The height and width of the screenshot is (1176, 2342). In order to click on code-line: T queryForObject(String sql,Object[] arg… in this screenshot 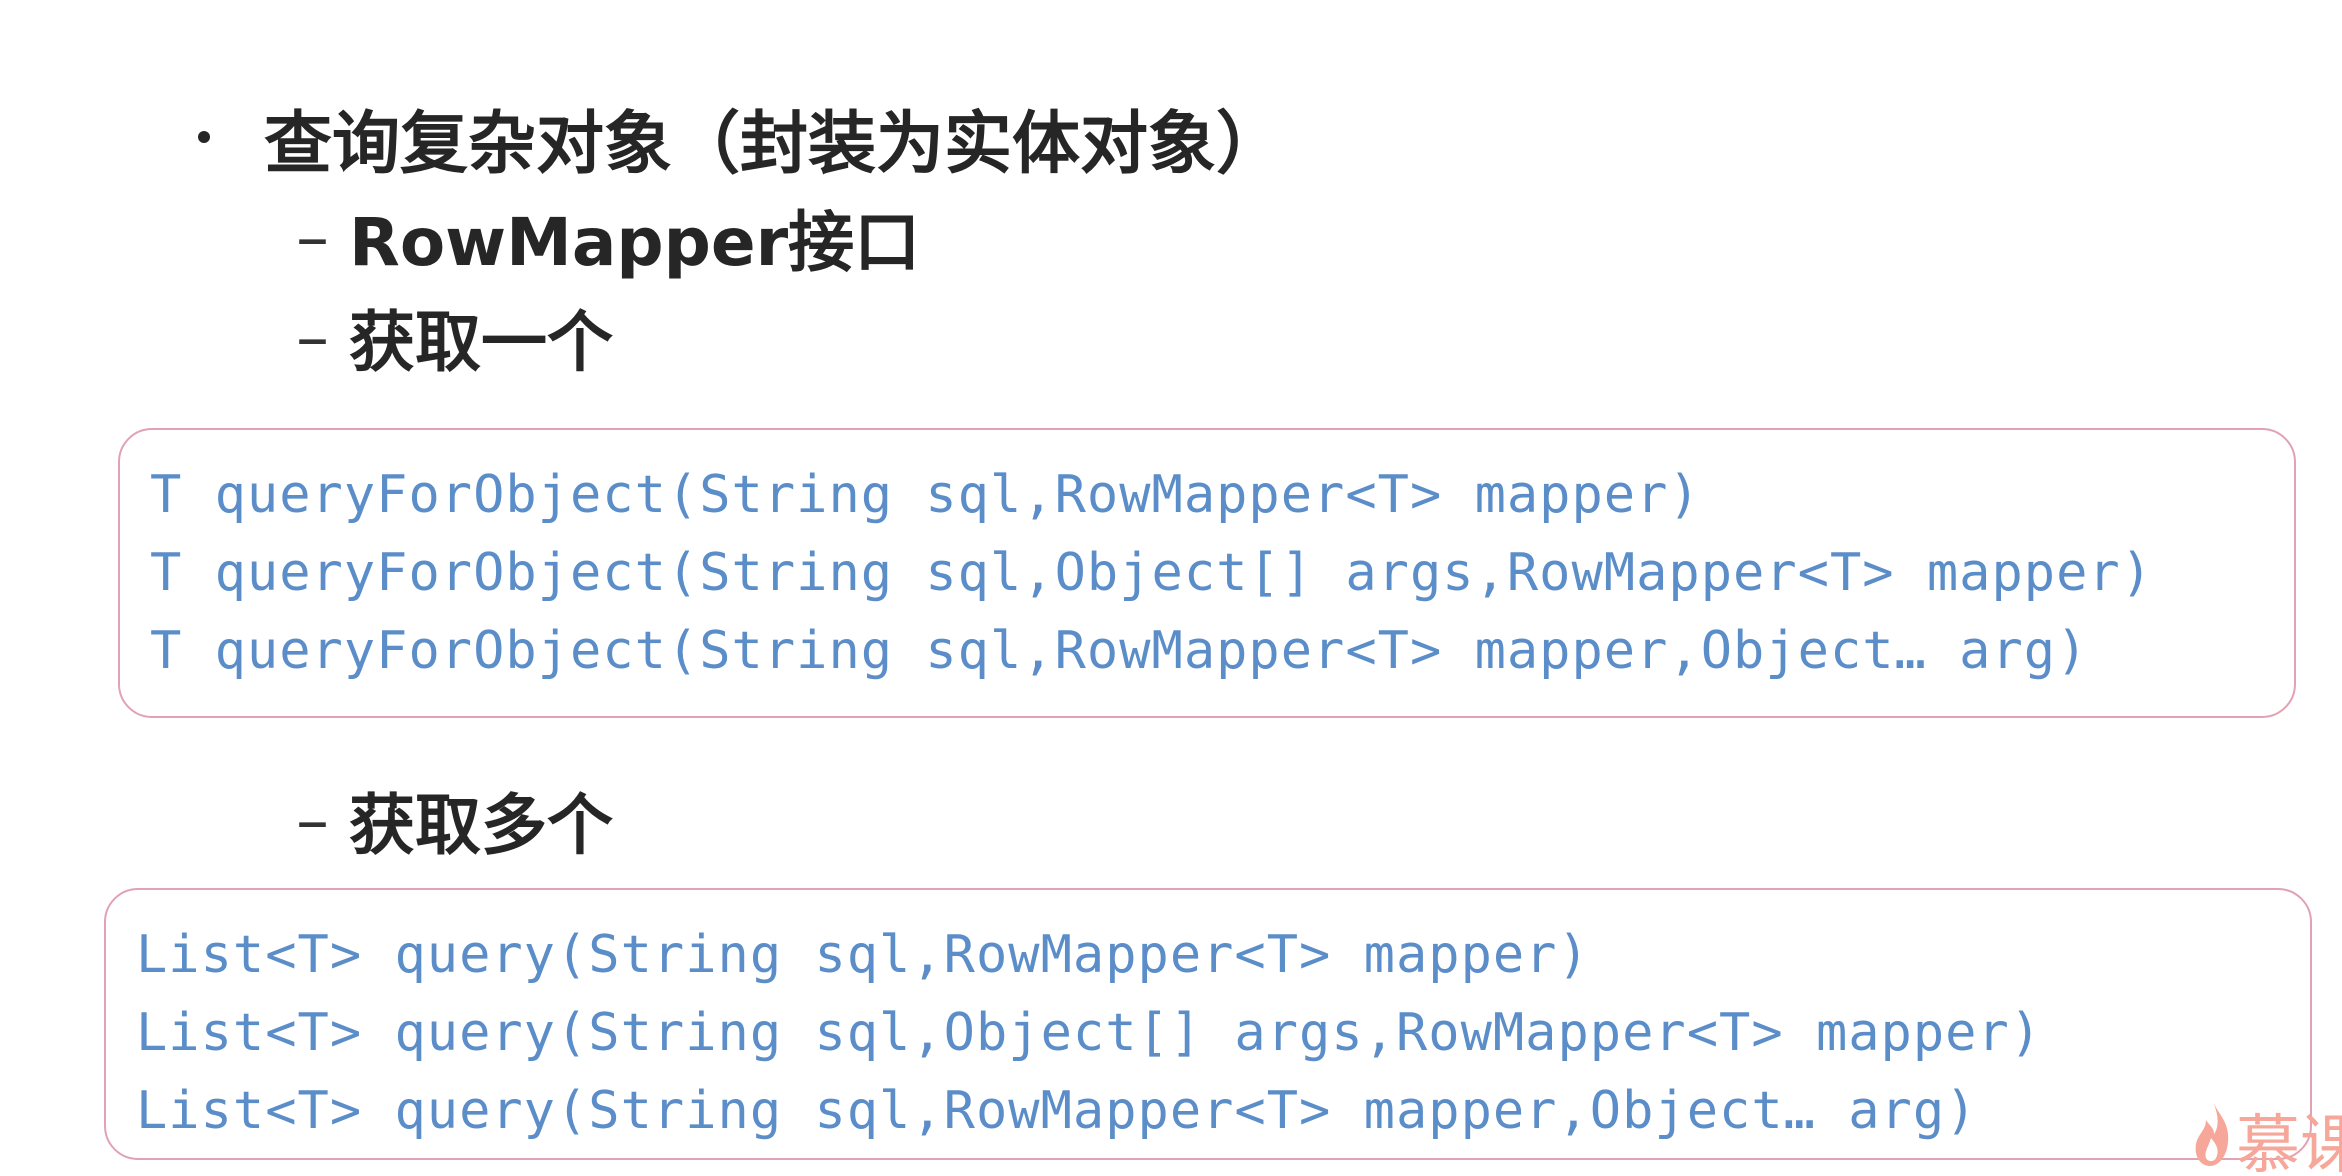, I will do `click(1152, 573)`.